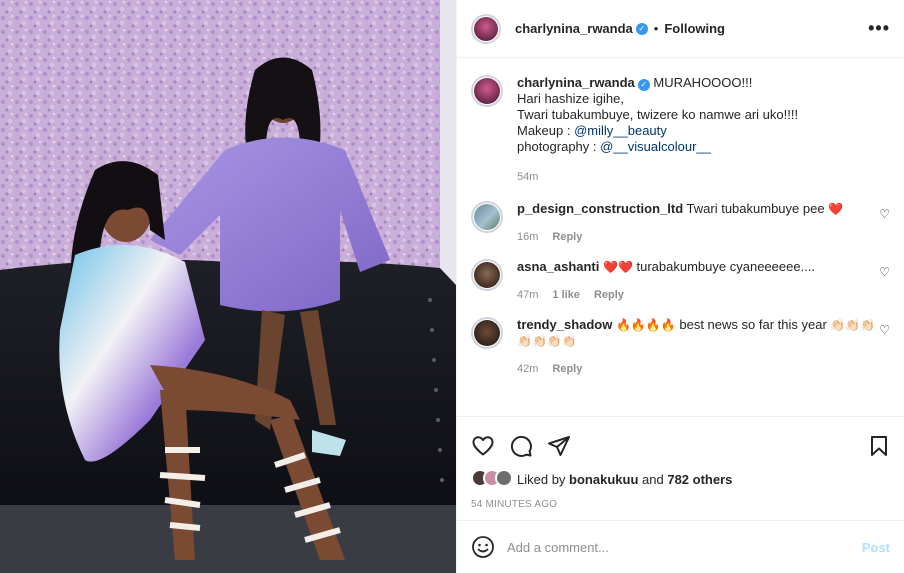 Image resolution: width=904 pixels, height=573 pixels. Describe the element at coordinates (853, 325) in the screenshot. I see `clapping-emoji: 👏🏻👏🏻👏🏻` at that location.